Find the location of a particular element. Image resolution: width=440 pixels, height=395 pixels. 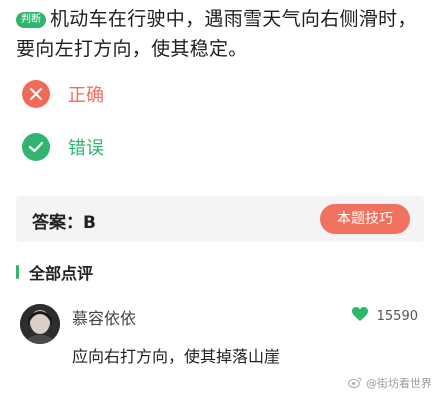

comments-title: 全部点评 is located at coordinates (61, 273).